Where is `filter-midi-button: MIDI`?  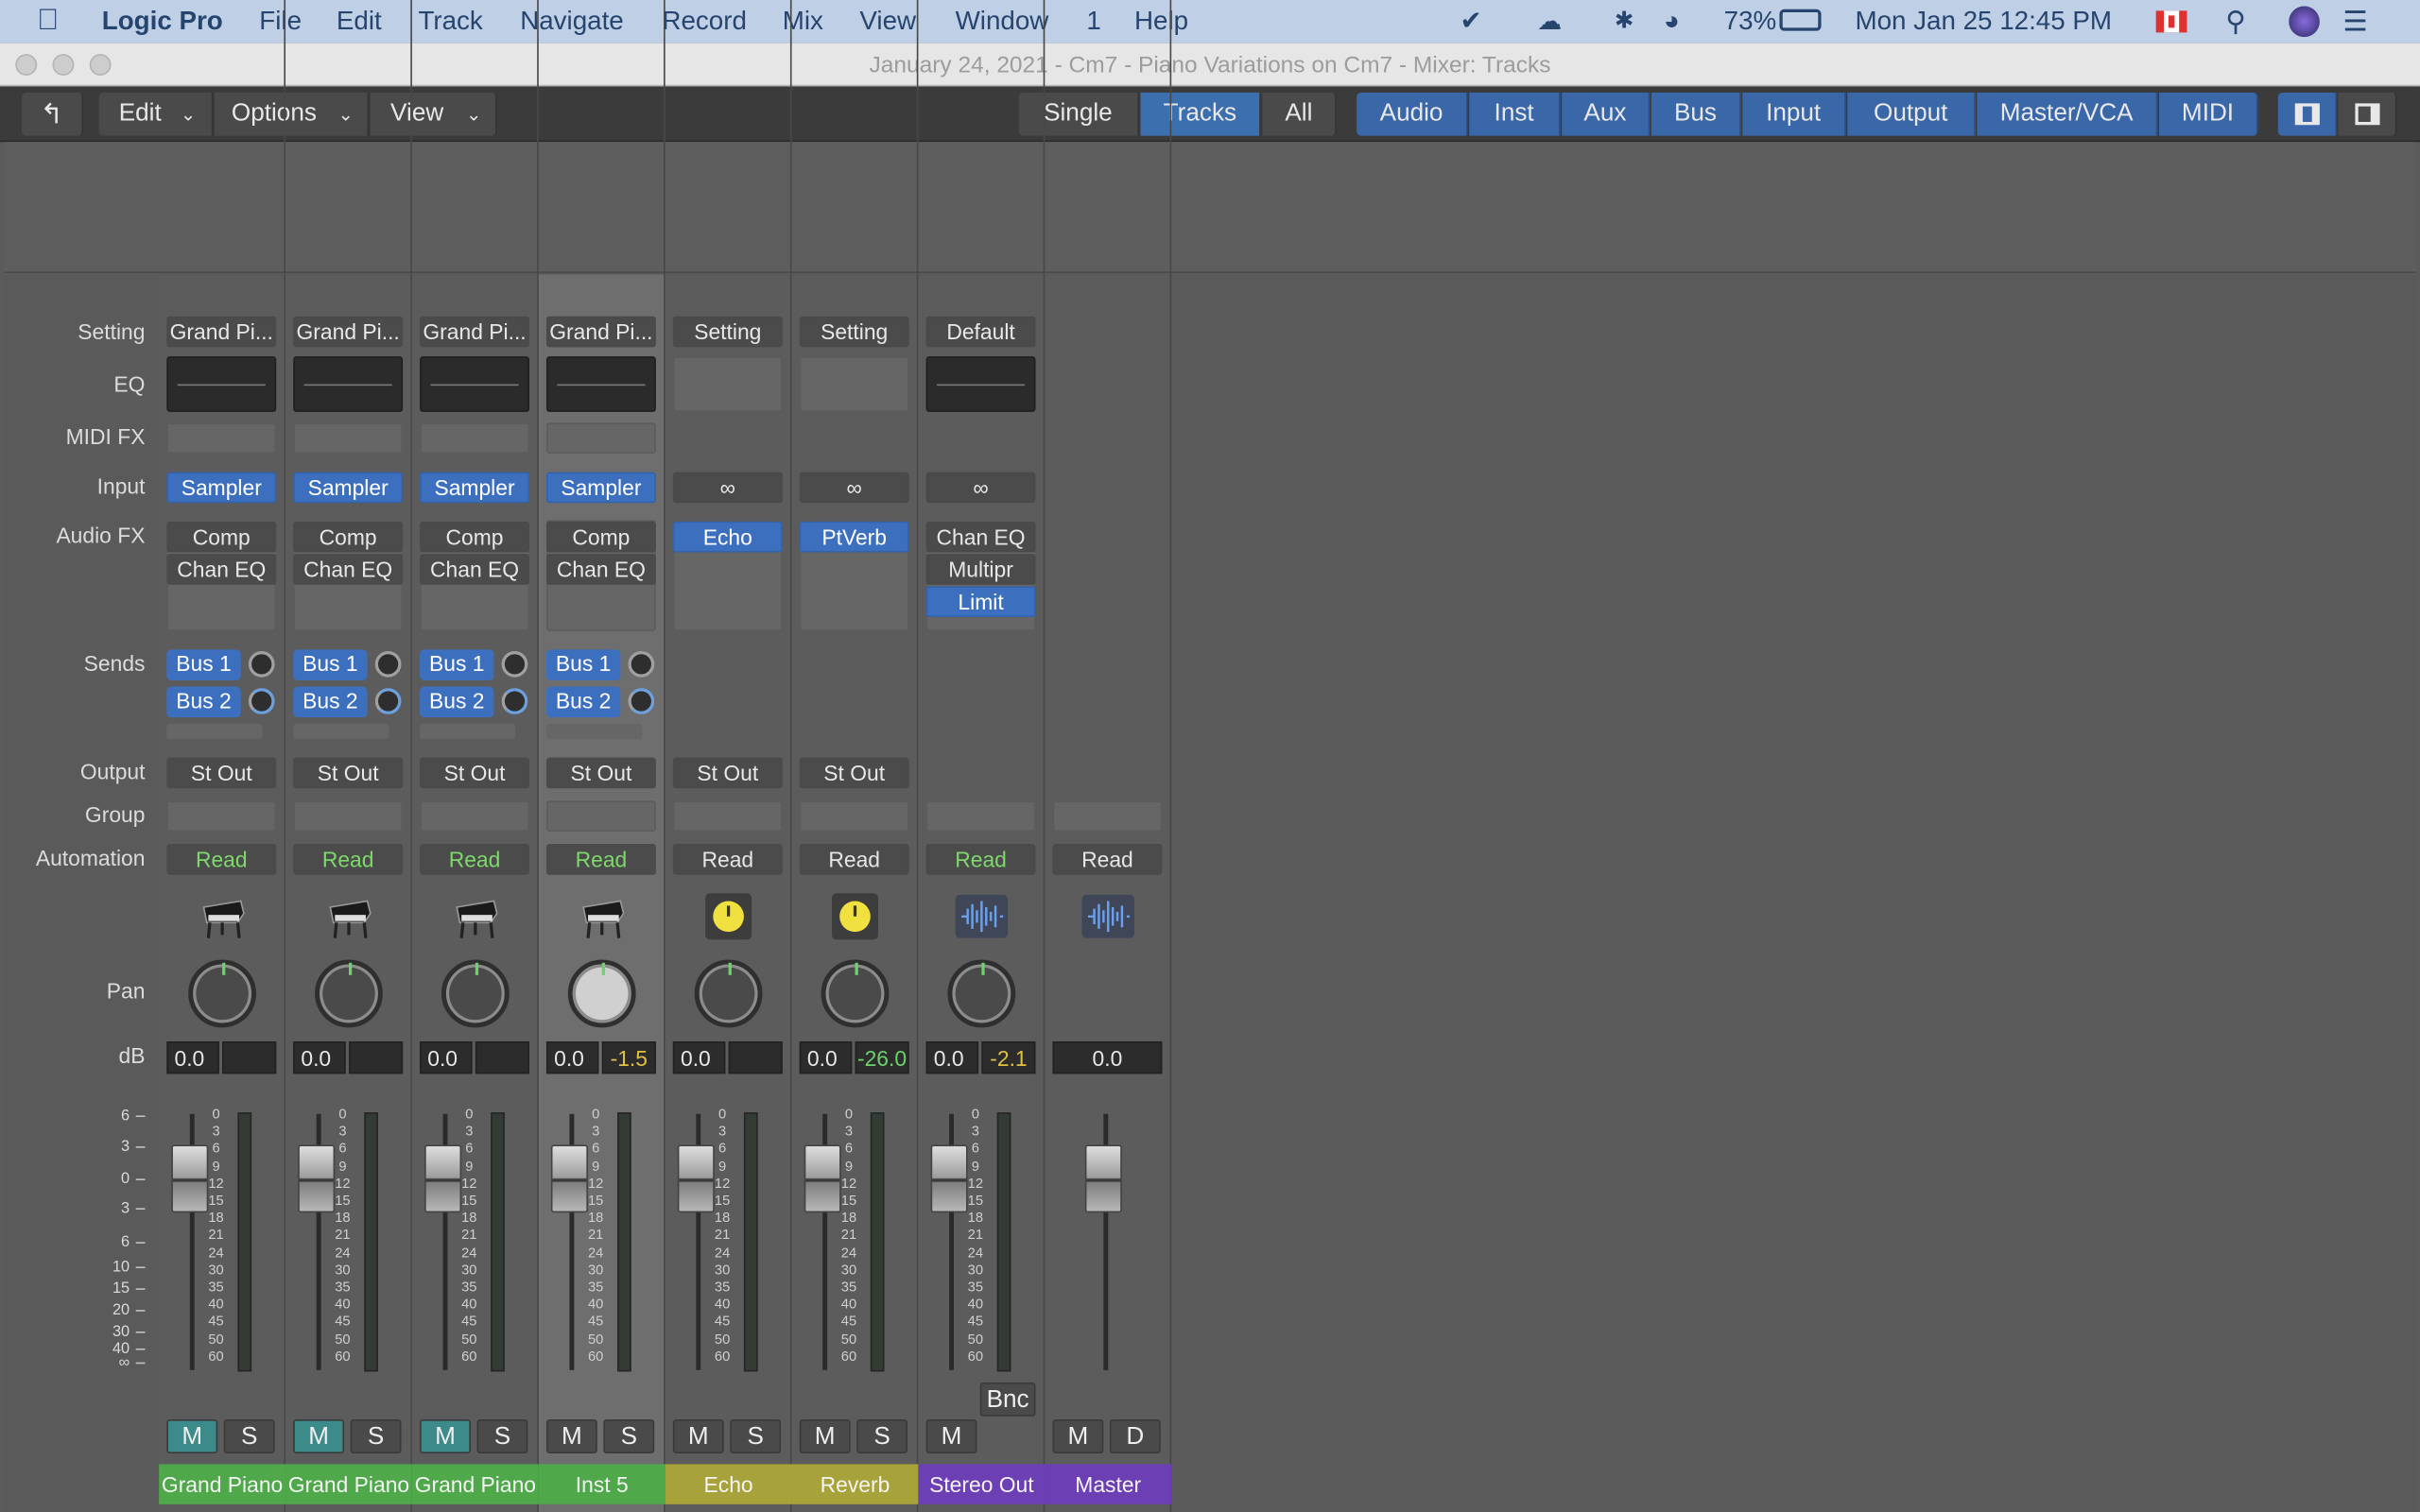 filter-midi-button: MIDI is located at coordinates (2208, 114).